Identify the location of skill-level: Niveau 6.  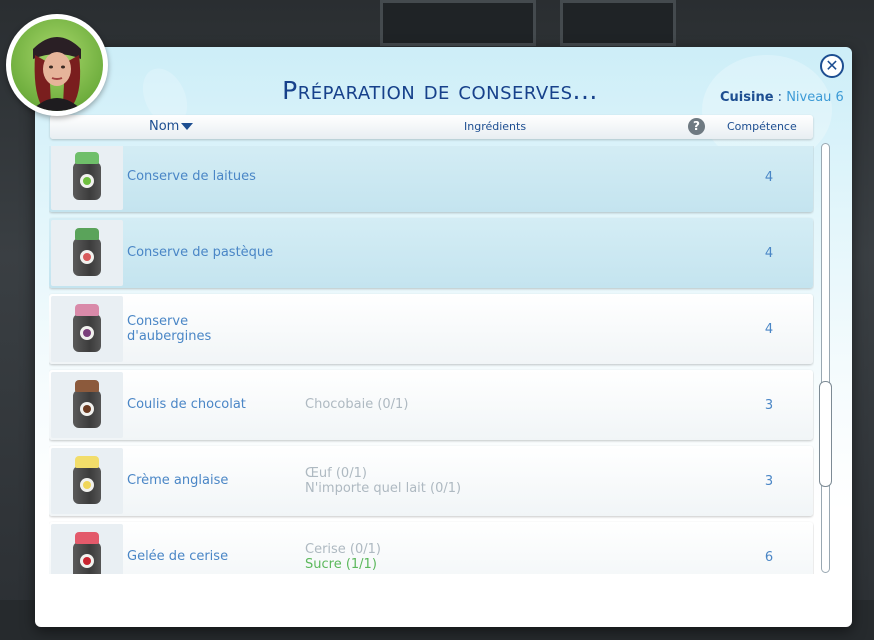
(815, 97).